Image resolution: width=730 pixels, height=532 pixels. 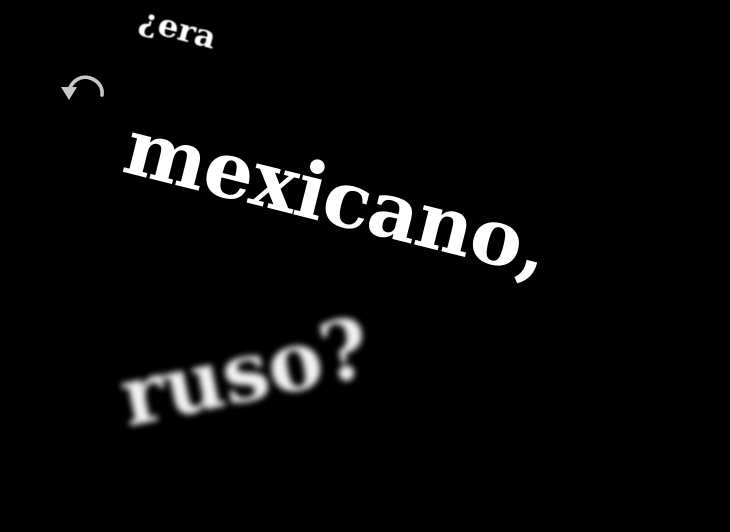 I want to click on undo-button, so click(x=82, y=88).